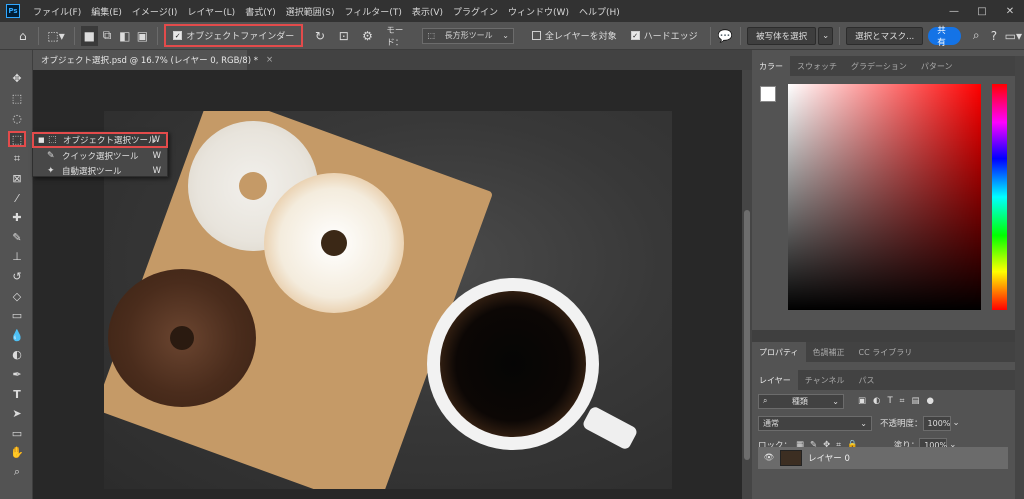  Describe the element at coordinates (929, 401) in the screenshot. I see `filter-toggle-icon: ●` at that location.